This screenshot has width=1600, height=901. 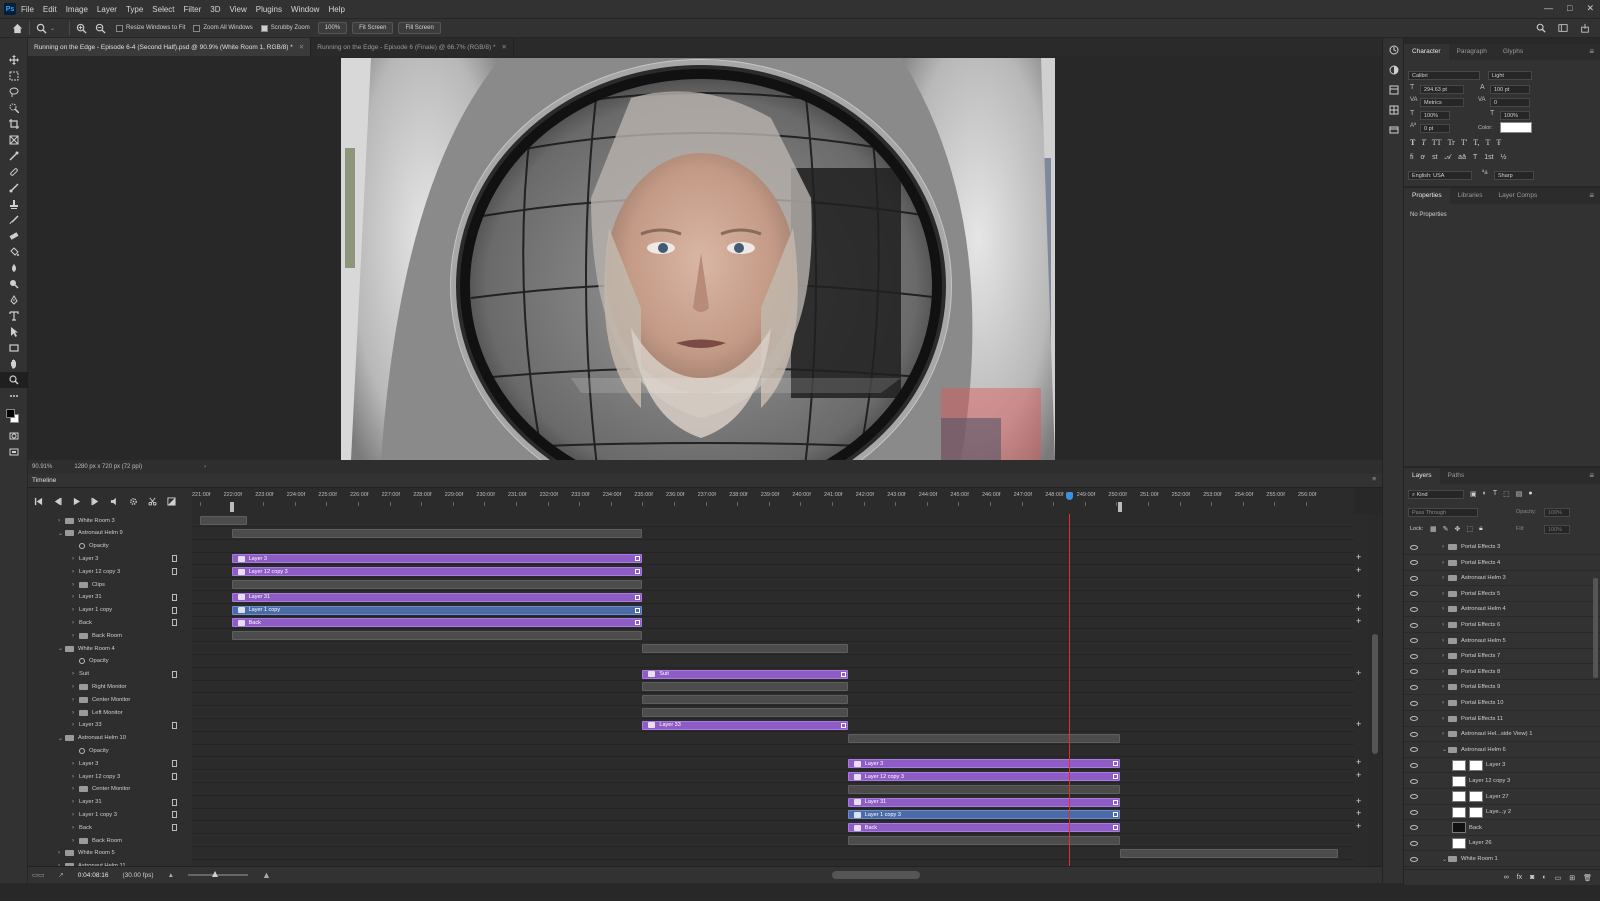 I want to click on menu-window: Window, so click(x=305, y=9).